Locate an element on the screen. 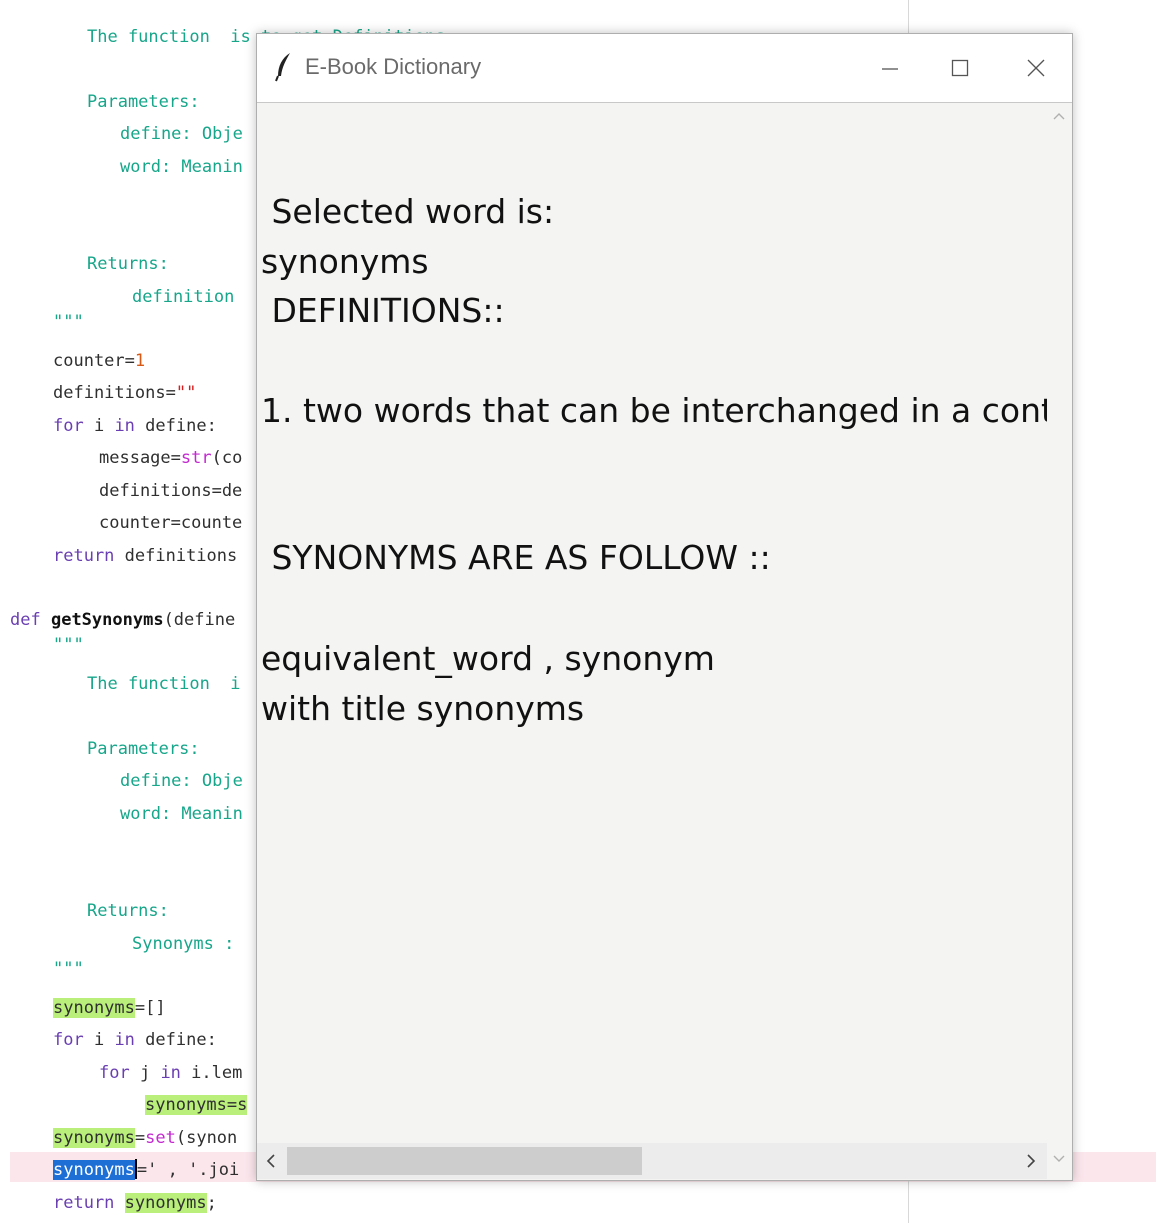 The width and height of the screenshot is (1156, 1223). code-token: =' , '.joi is located at coordinates (188, 1170).